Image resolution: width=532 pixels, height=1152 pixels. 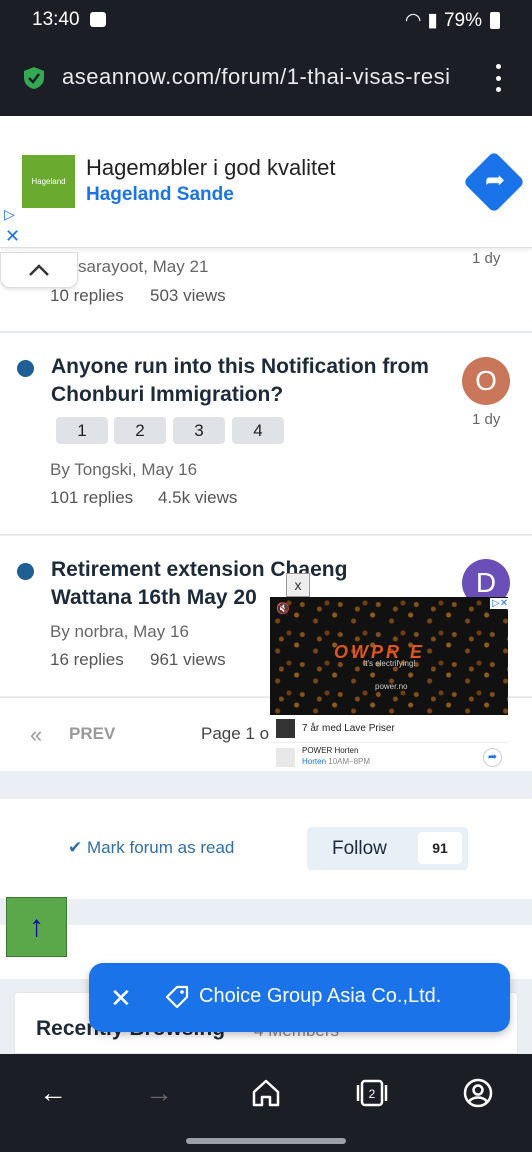 What do you see at coordinates (478, 1093) in the screenshot?
I see `profile-icon` at bounding box center [478, 1093].